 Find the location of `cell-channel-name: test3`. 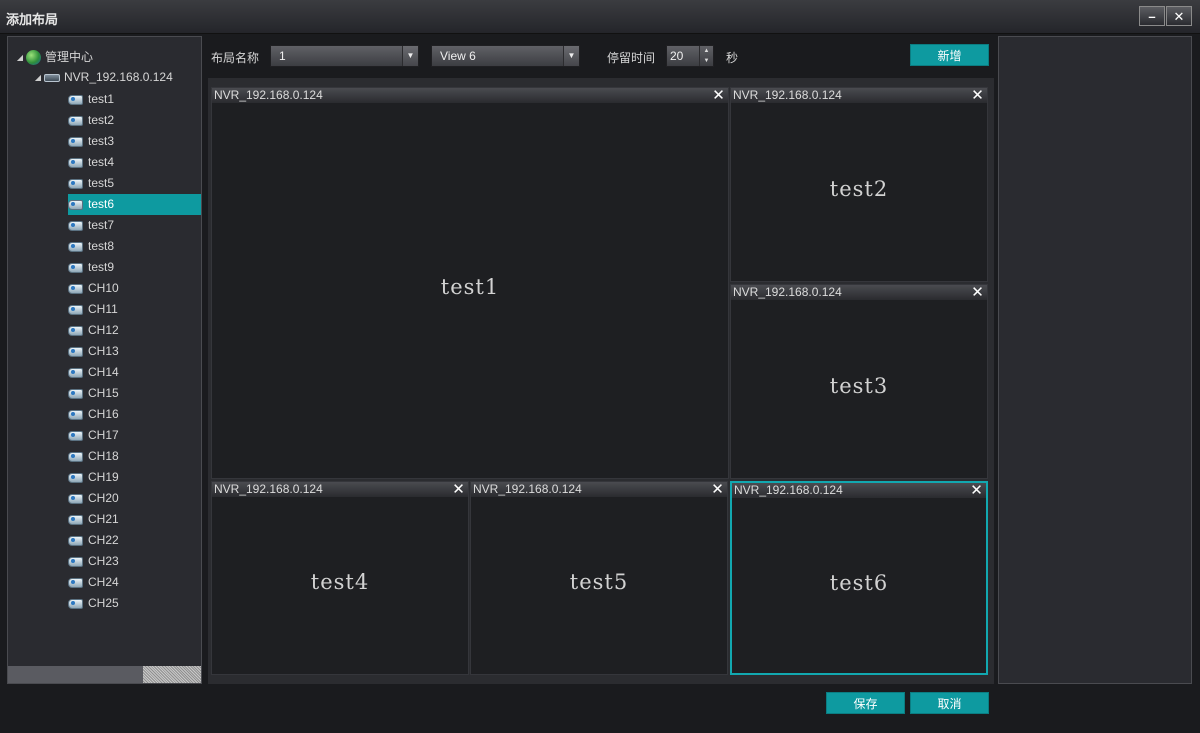

cell-channel-name: test3 is located at coordinates (859, 386).